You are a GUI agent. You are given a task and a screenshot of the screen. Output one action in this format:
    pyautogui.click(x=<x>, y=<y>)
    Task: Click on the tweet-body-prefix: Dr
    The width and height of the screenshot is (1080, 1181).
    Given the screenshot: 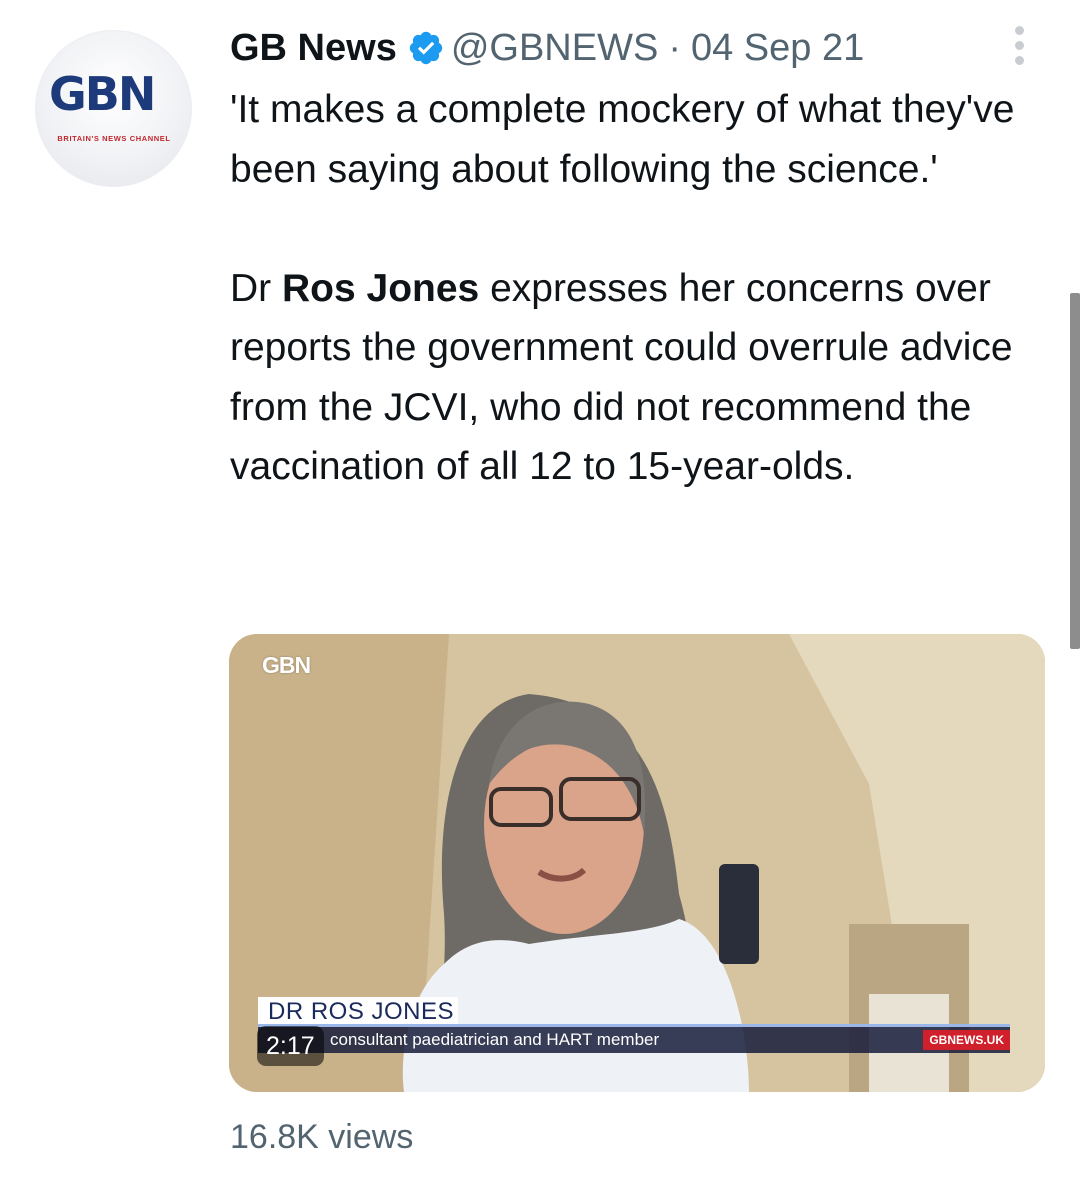 What is the action you would take?
    pyautogui.click(x=256, y=288)
    